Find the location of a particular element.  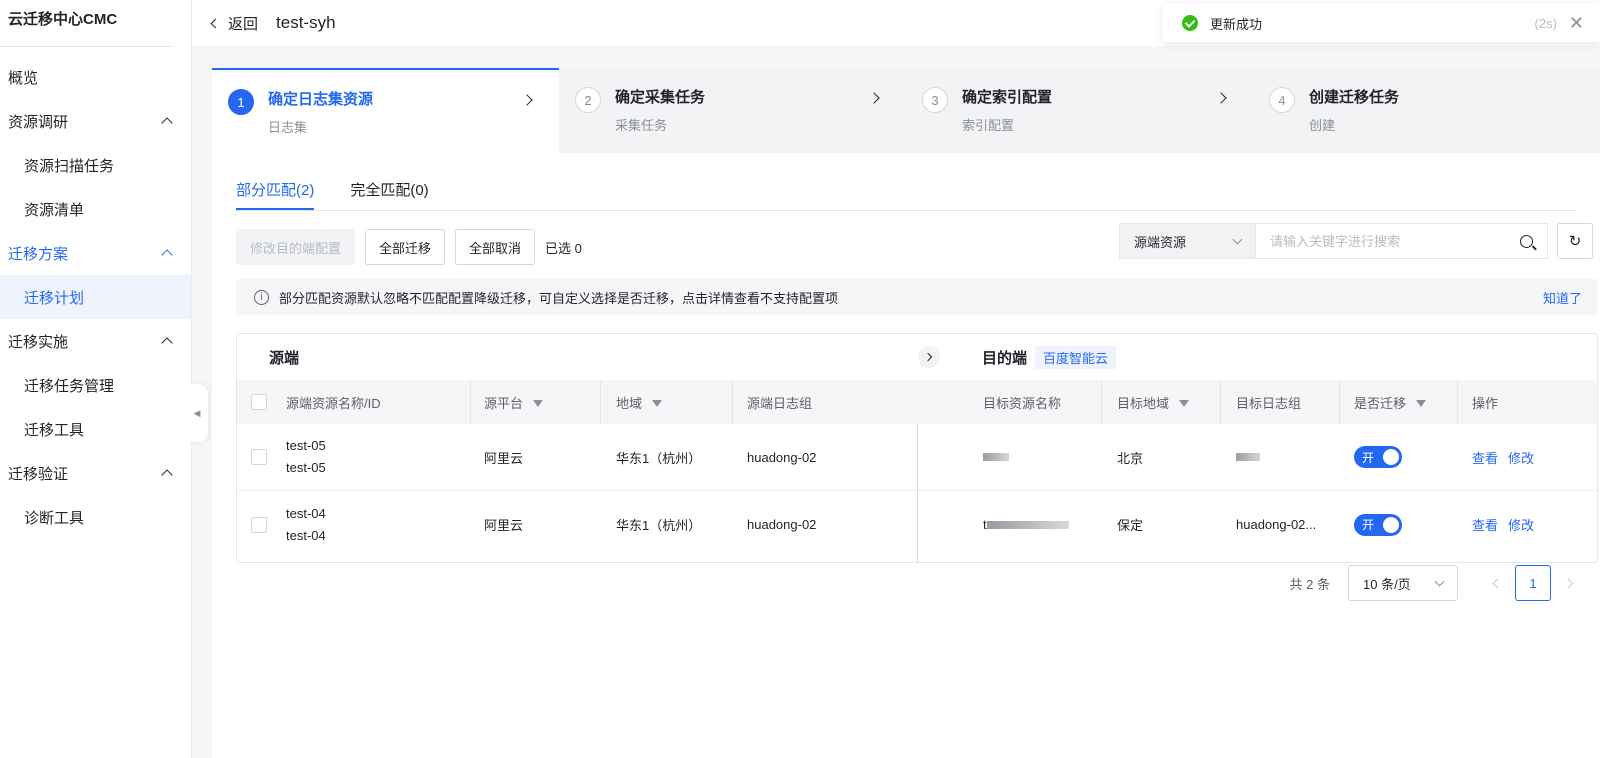

expand-button is located at coordinates (929, 357).